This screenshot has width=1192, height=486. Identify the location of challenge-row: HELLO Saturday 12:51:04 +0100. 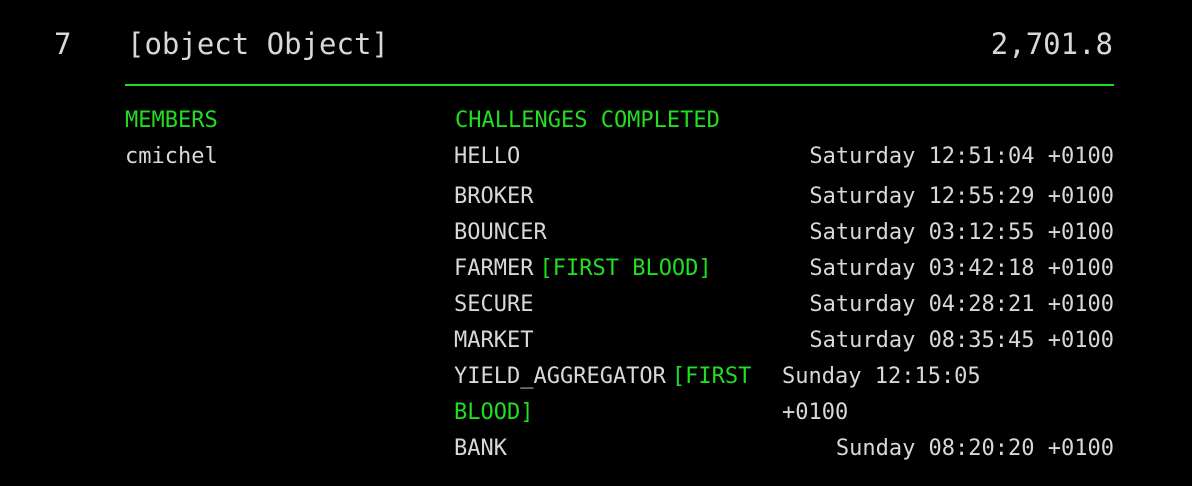
(784, 161).